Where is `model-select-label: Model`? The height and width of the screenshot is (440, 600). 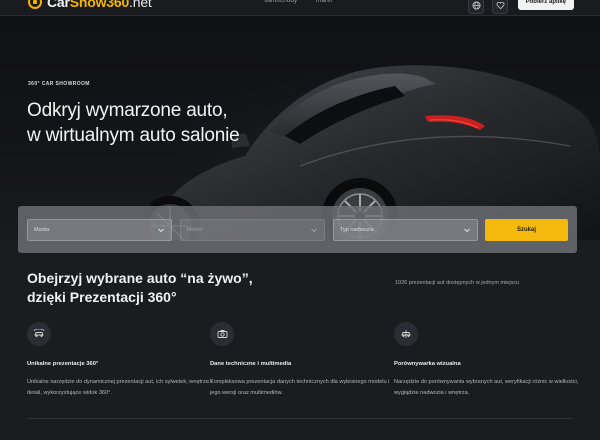 model-select-label: Model is located at coordinates (194, 230).